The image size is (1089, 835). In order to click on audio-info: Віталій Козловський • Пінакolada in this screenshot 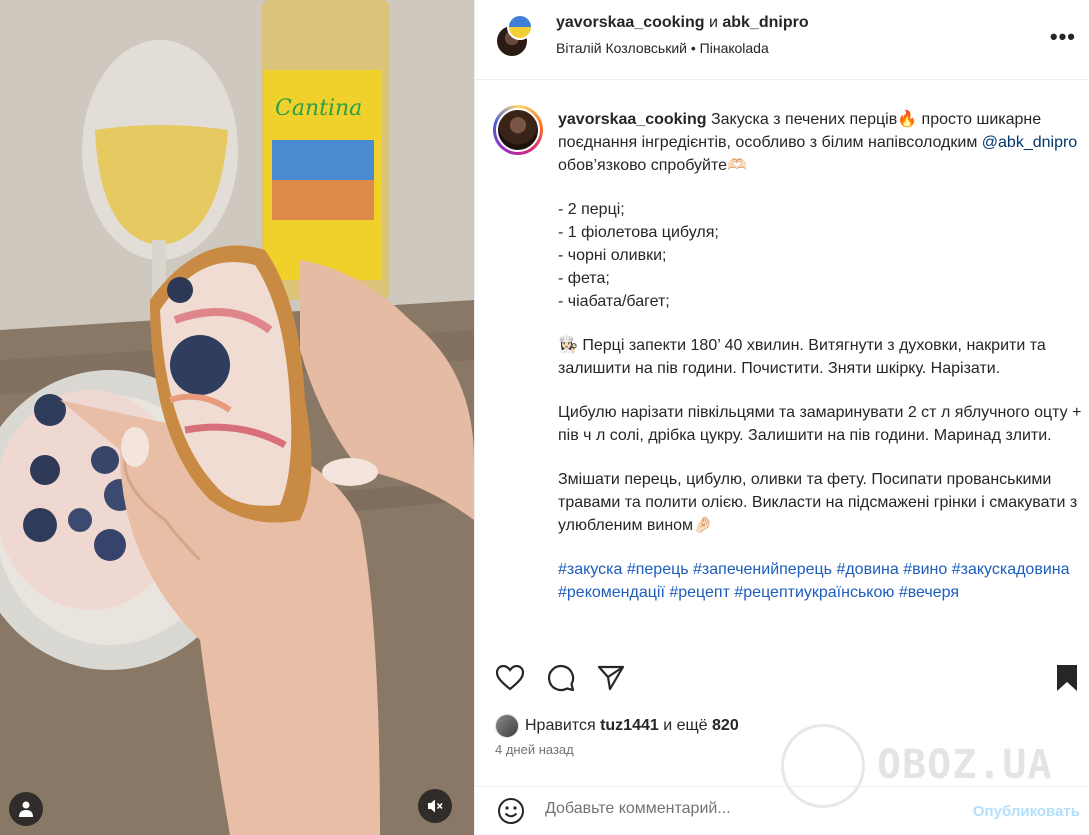, I will do `click(662, 48)`.